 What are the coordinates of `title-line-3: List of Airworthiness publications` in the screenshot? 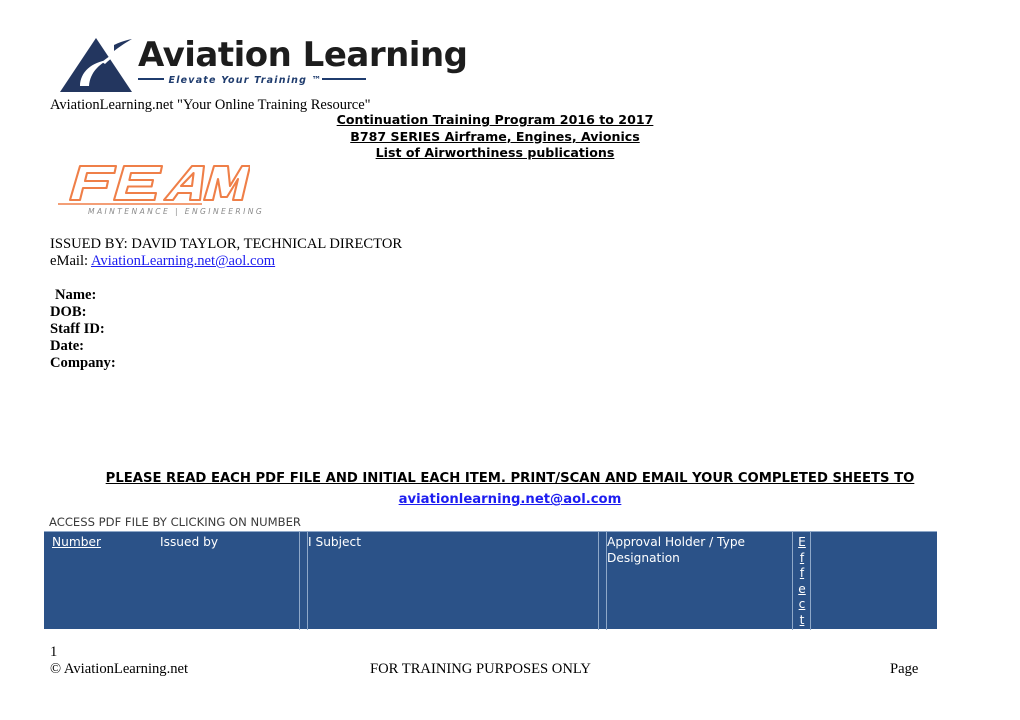 It's located at (495, 152).